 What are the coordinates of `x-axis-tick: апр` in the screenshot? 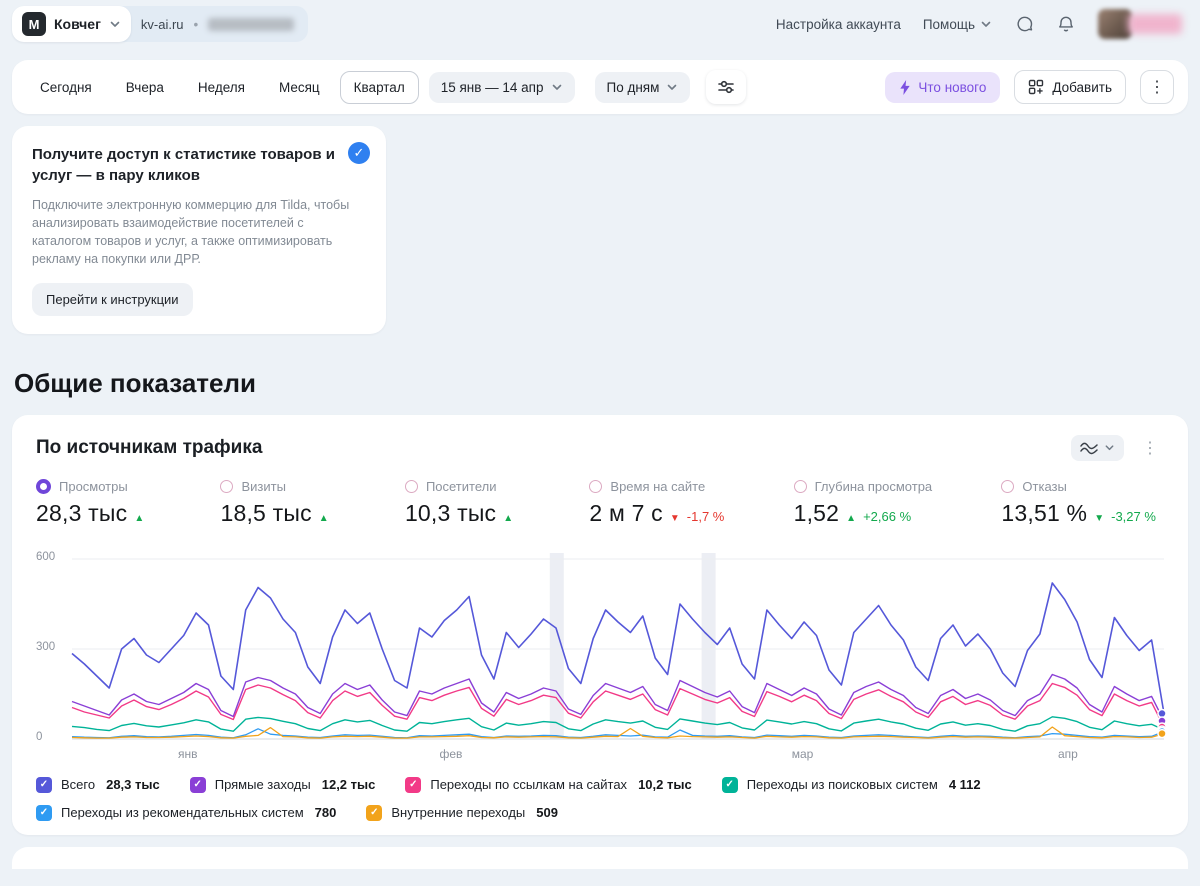 It's located at (1067, 753).